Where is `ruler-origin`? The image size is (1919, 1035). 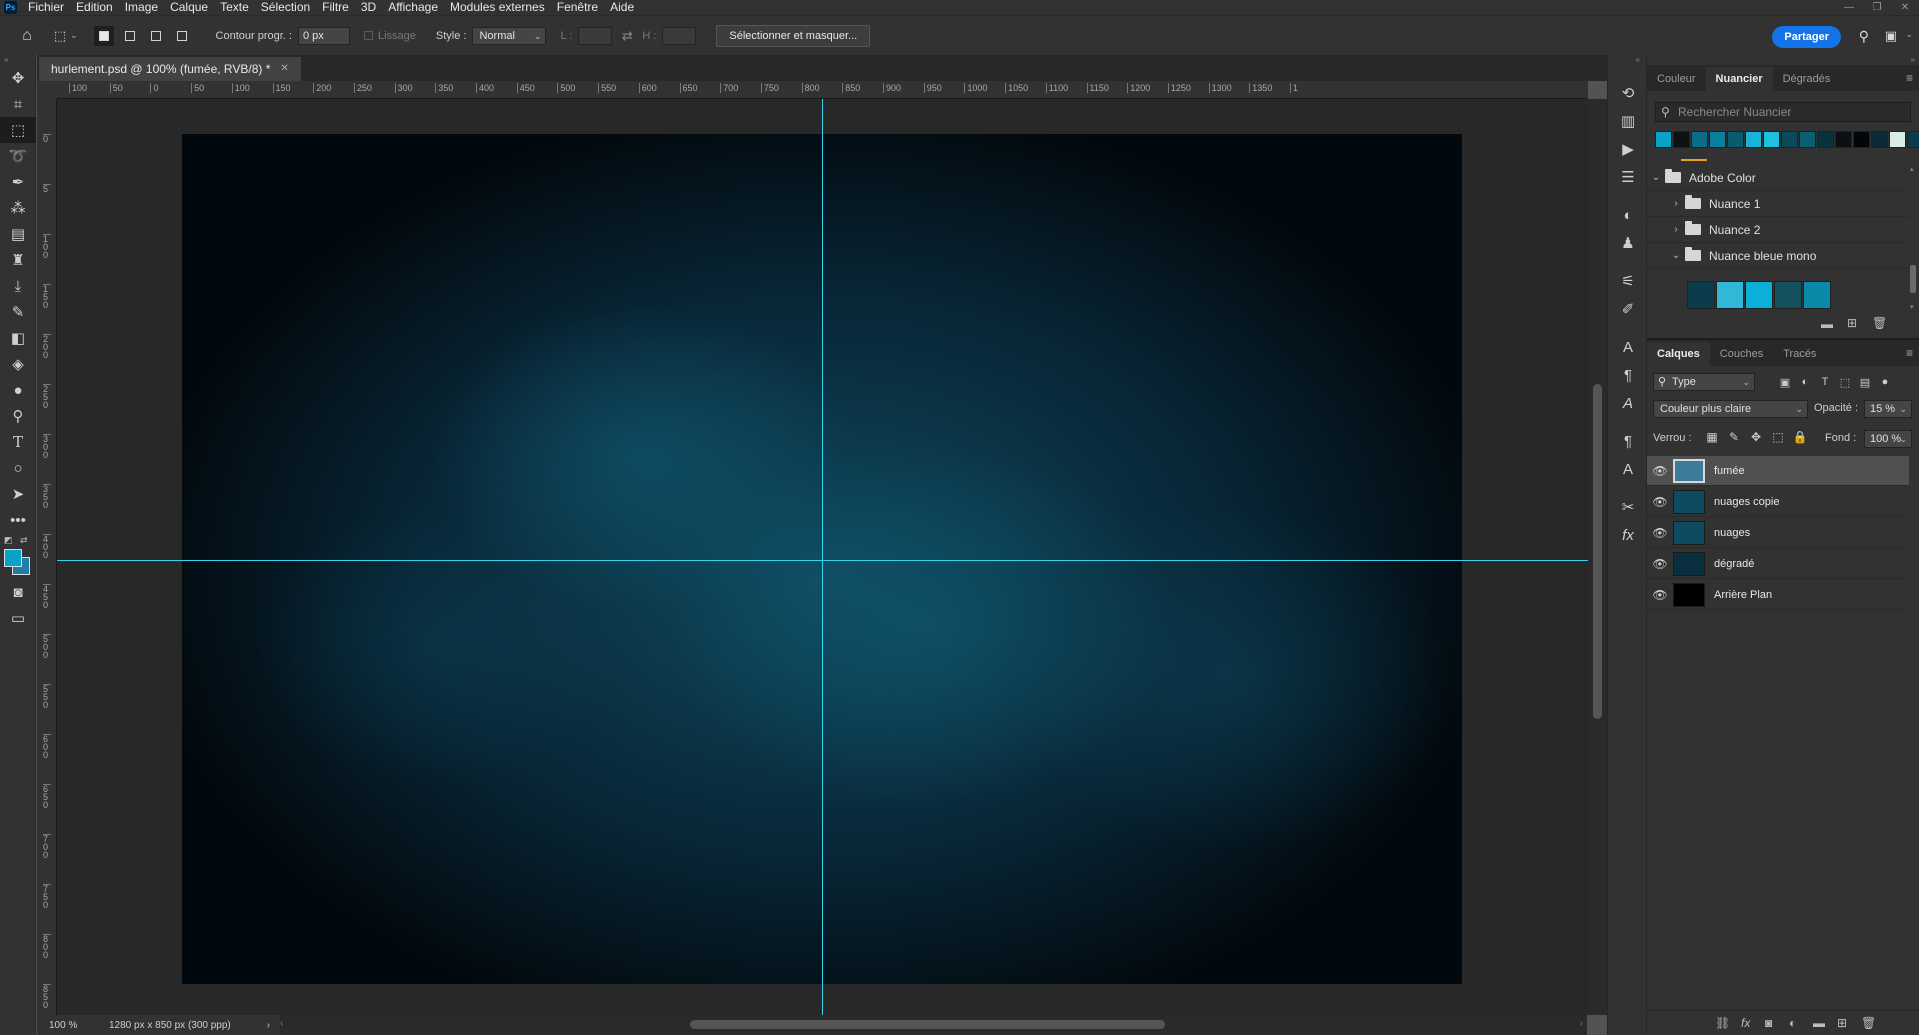
ruler-origin is located at coordinates (47, 90).